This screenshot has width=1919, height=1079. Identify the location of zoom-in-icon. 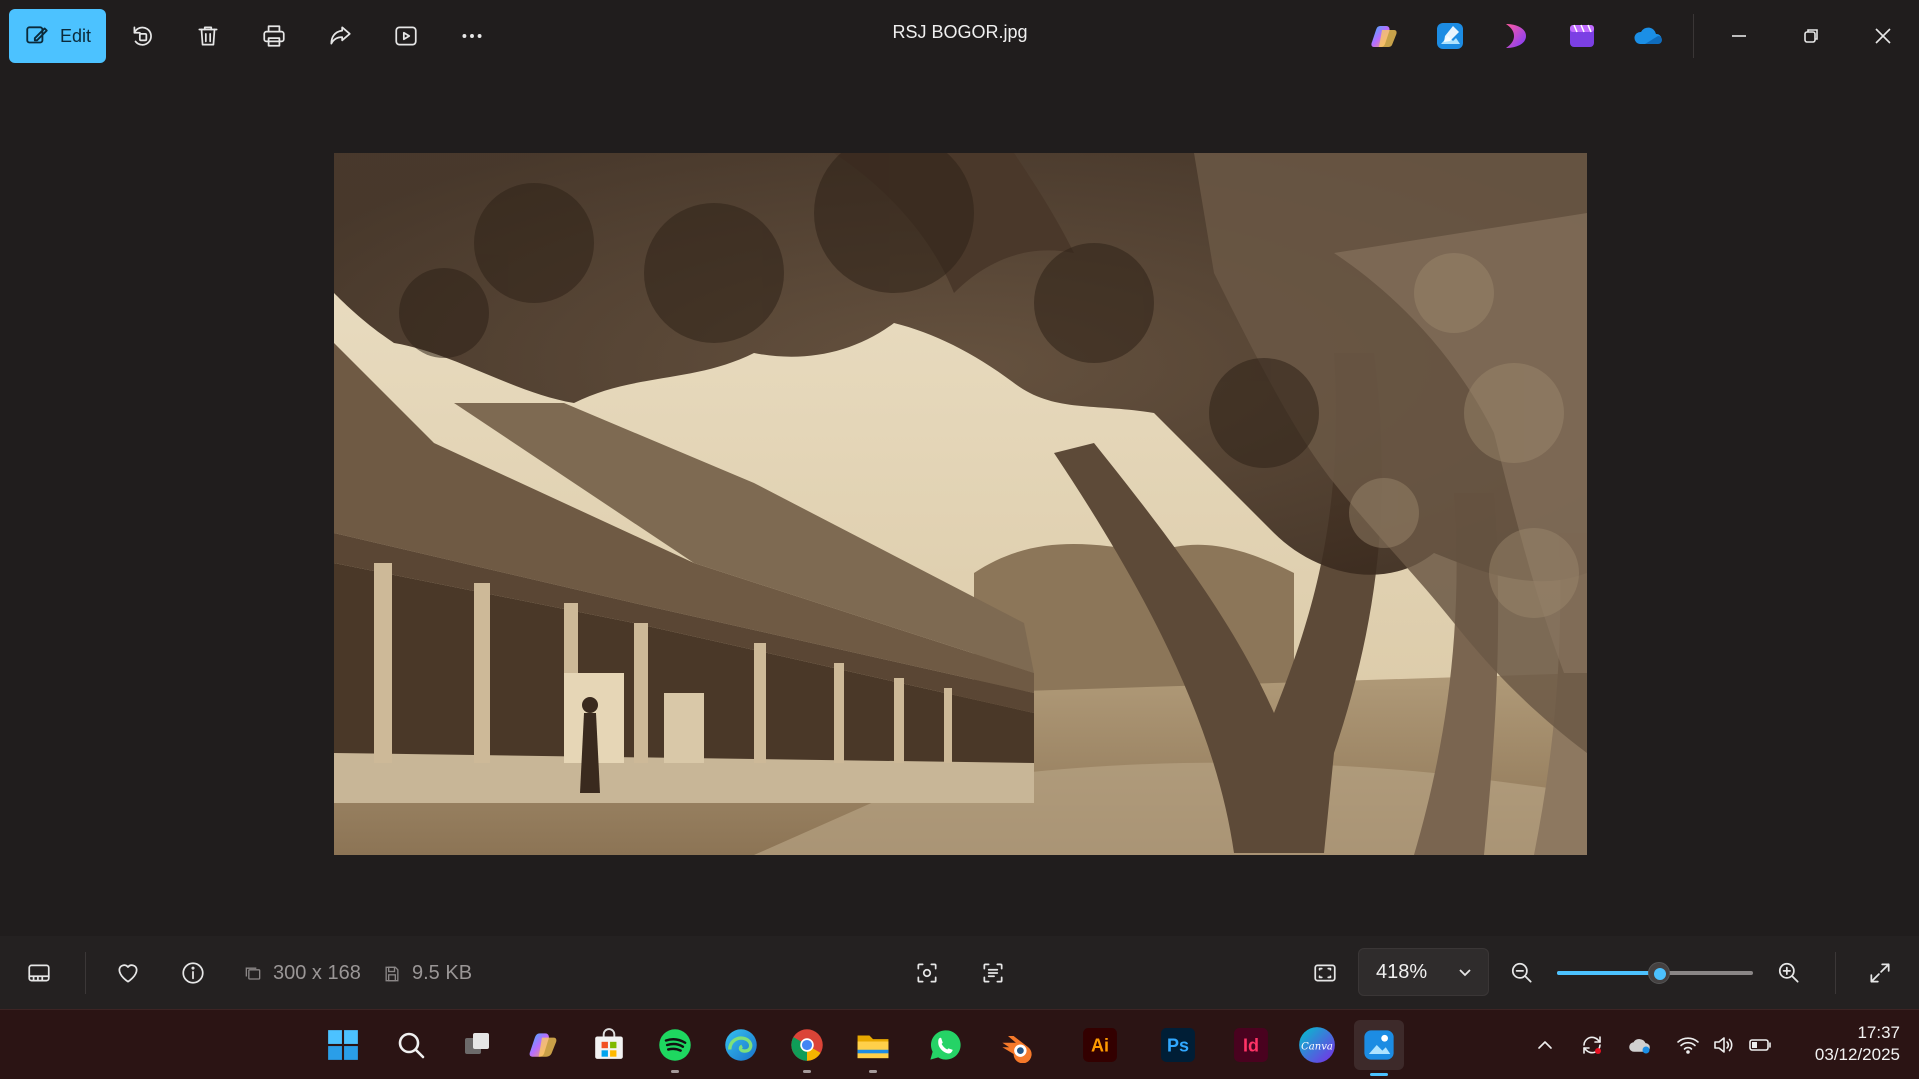
(1788, 972).